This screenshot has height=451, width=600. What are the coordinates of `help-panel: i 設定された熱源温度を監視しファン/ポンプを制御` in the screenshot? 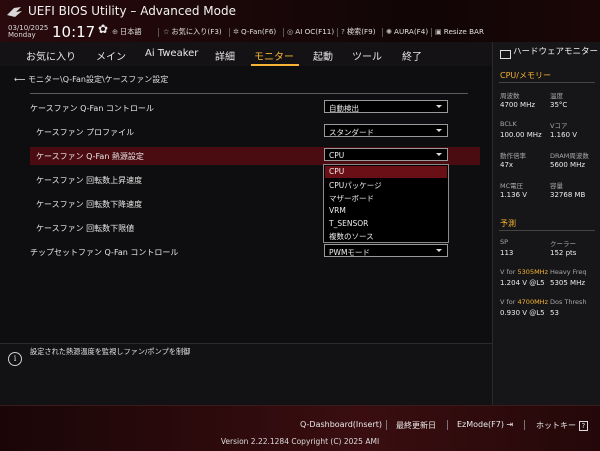 It's located at (246, 374).